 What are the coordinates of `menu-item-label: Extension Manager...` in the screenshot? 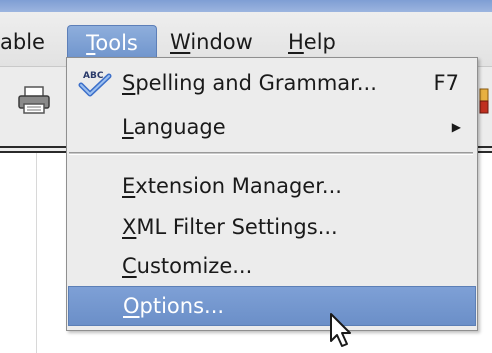 It's located at (232, 186).